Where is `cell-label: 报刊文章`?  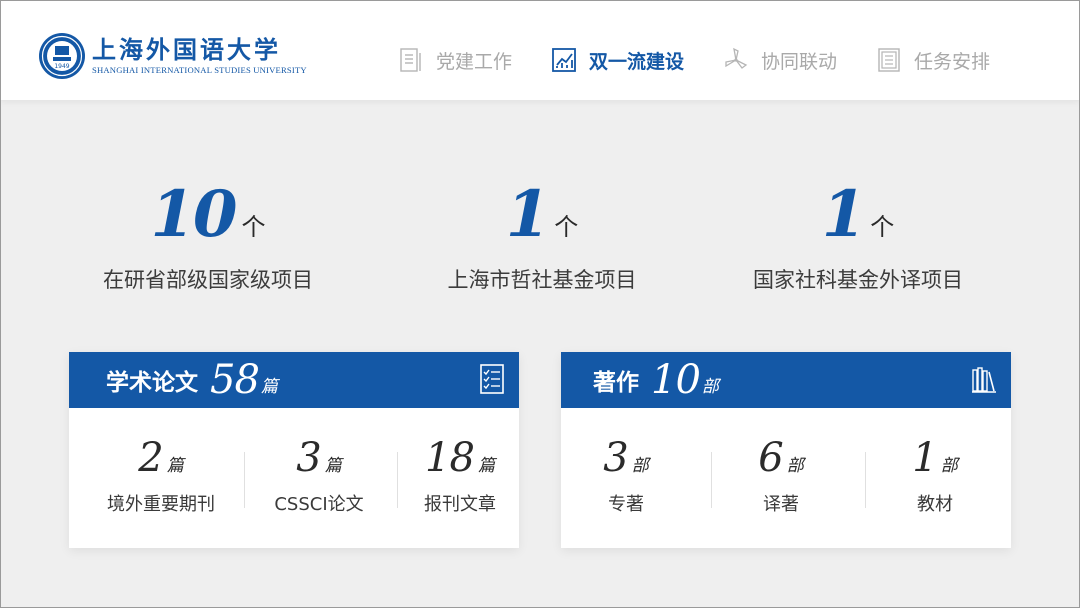 cell-label: 报刊文章 is located at coordinates (460, 504).